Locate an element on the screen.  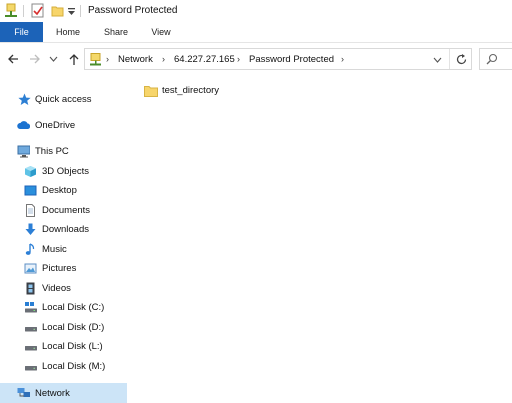
documents-icon is located at coordinates (30, 210).